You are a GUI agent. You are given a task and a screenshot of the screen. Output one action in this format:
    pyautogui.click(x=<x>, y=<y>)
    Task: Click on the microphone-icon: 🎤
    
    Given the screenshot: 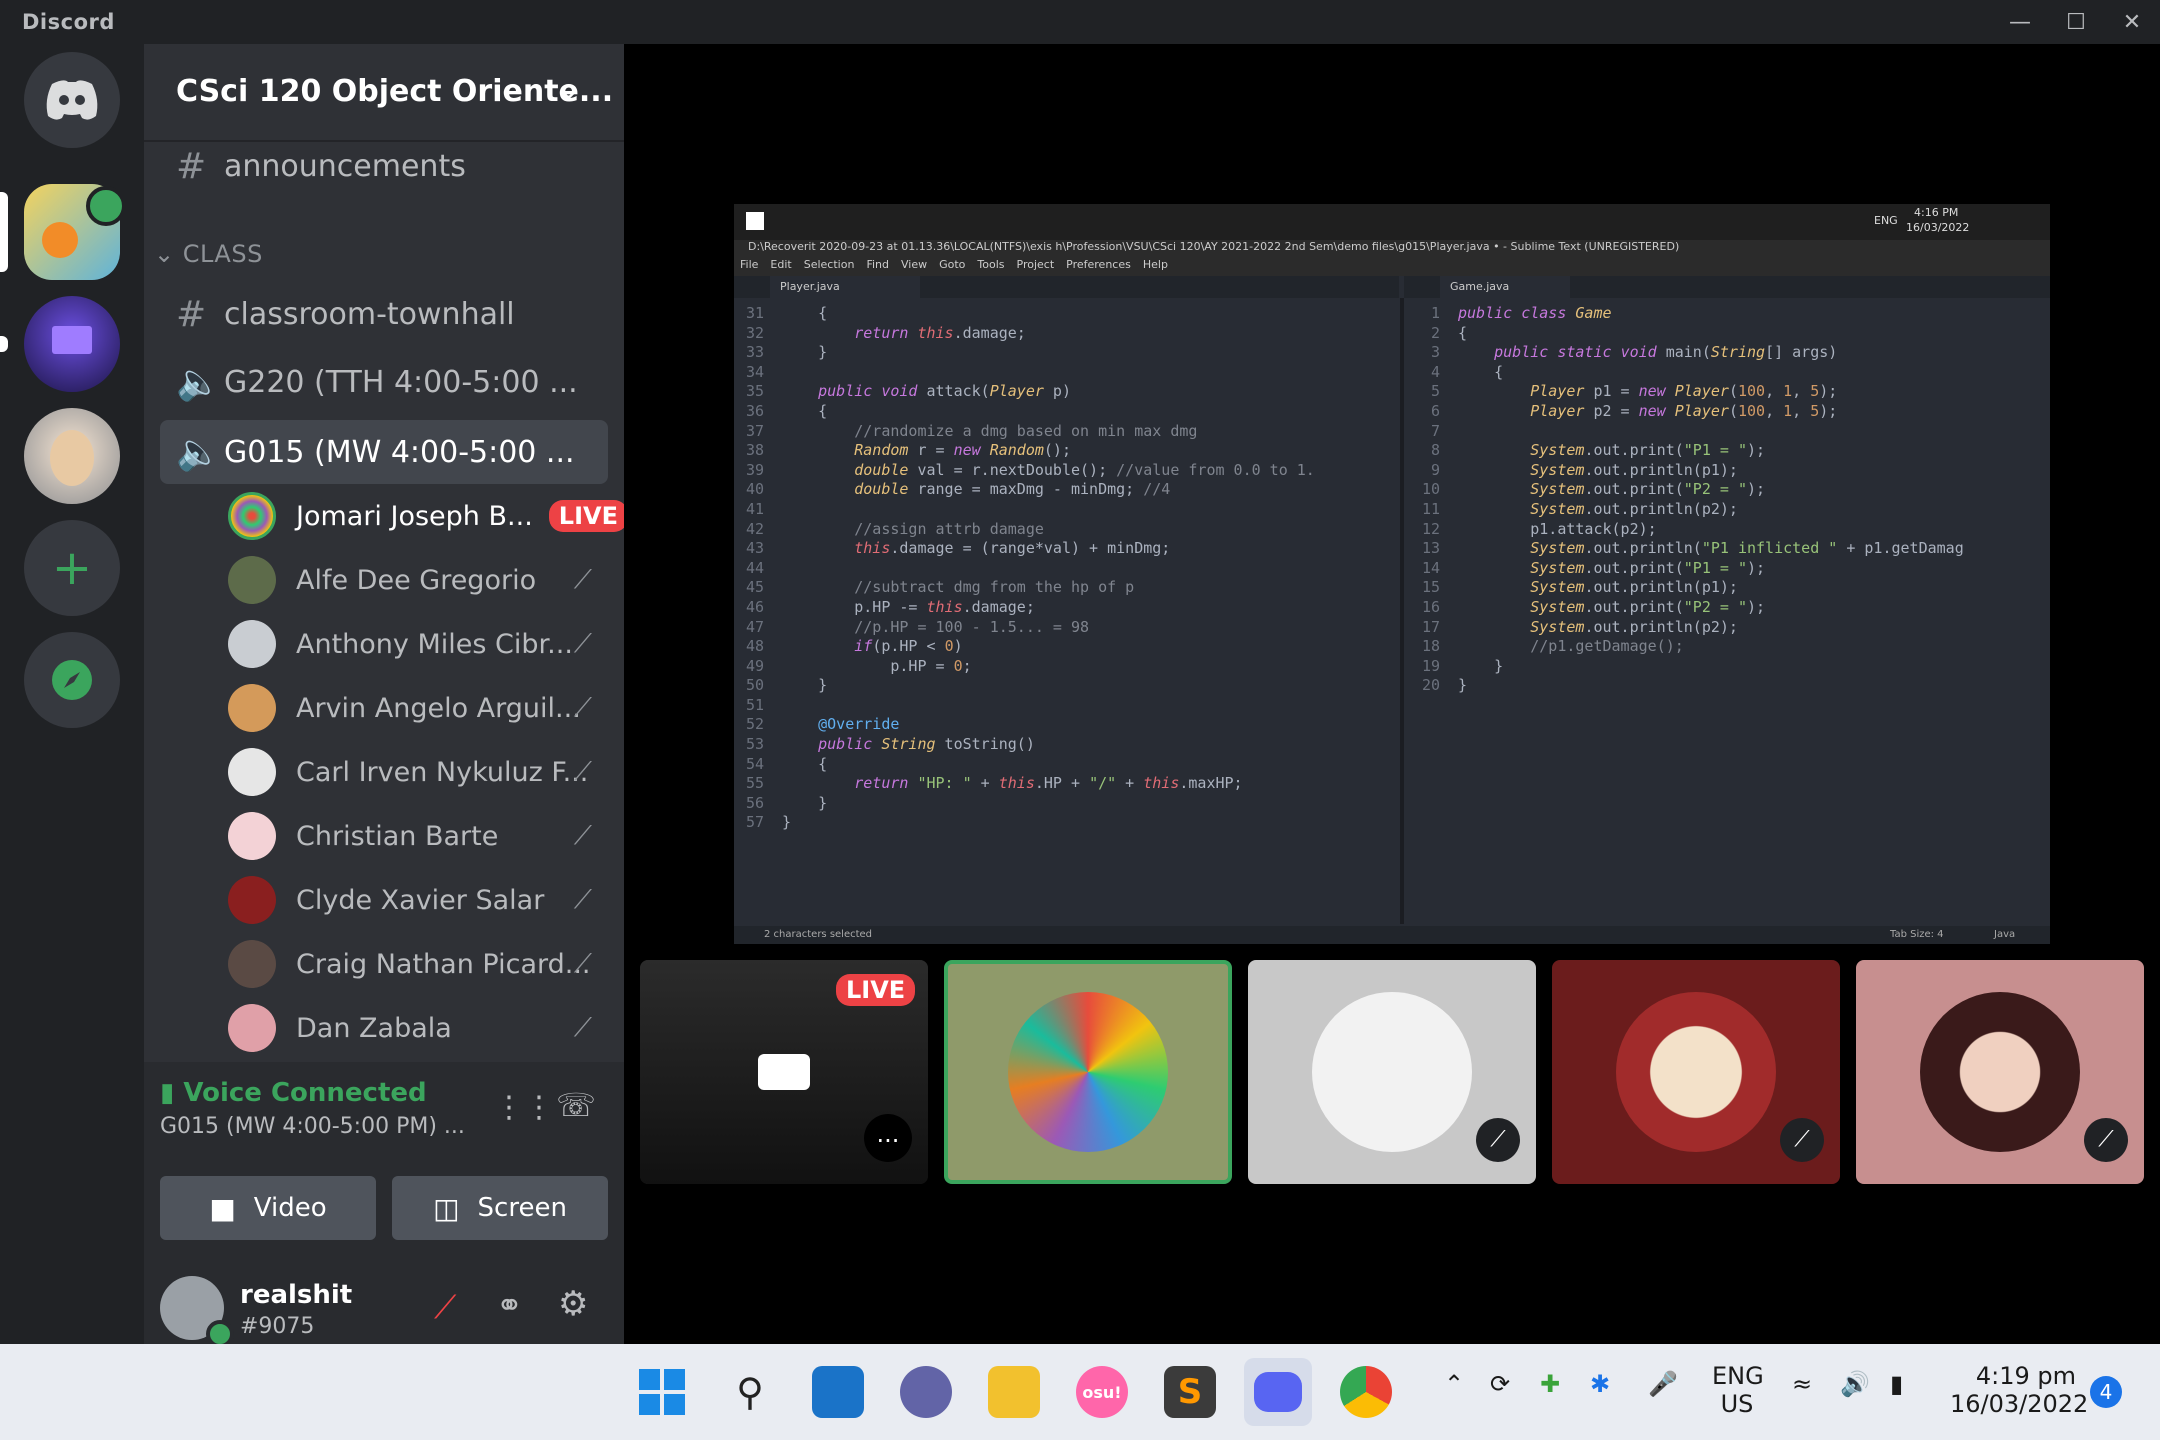 What is the action you would take?
    pyautogui.click(x=1663, y=1384)
    